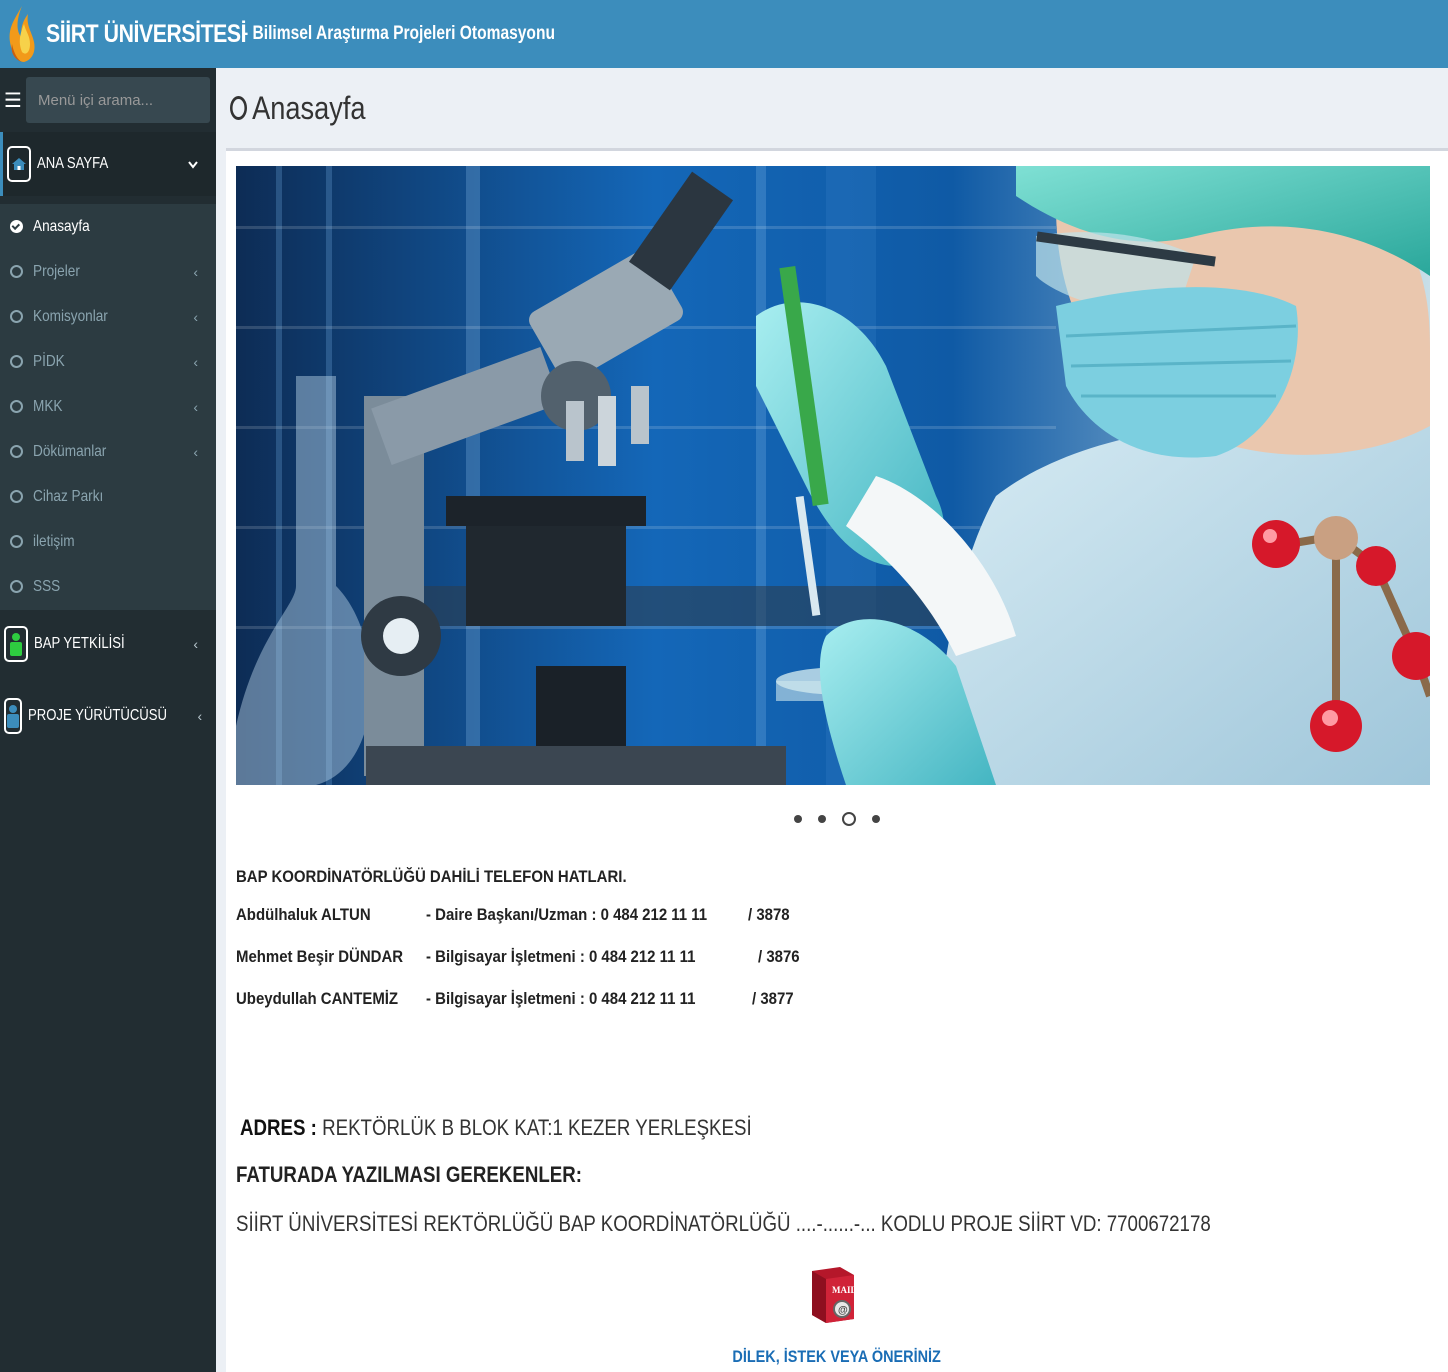 The image size is (1448, 1372). What do you see at coordinates (68, 496) in the screenshot?
I see `sidebar-item-label: Cihaz Parkı` at bounding box center [68, 496].